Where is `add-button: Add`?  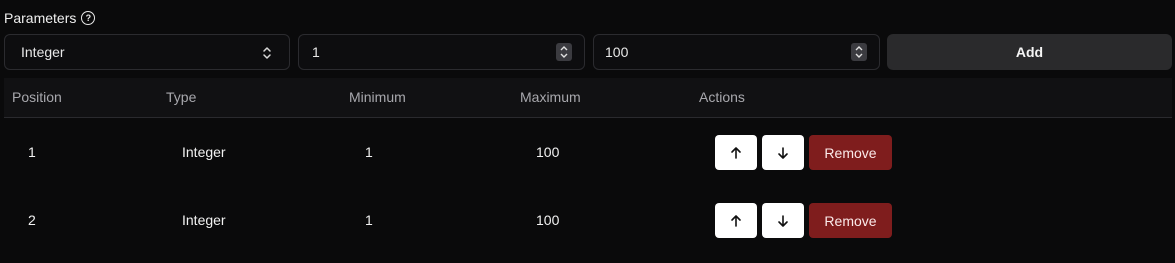 add-button: Add is located at coordinates (1029, 52).